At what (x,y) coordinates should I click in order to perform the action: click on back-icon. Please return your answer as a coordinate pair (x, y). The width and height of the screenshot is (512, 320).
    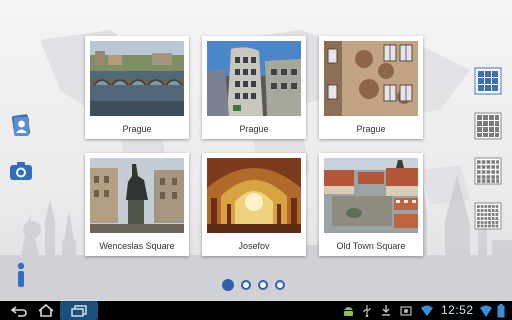
    Looking at the image, I should click on (19, 311).